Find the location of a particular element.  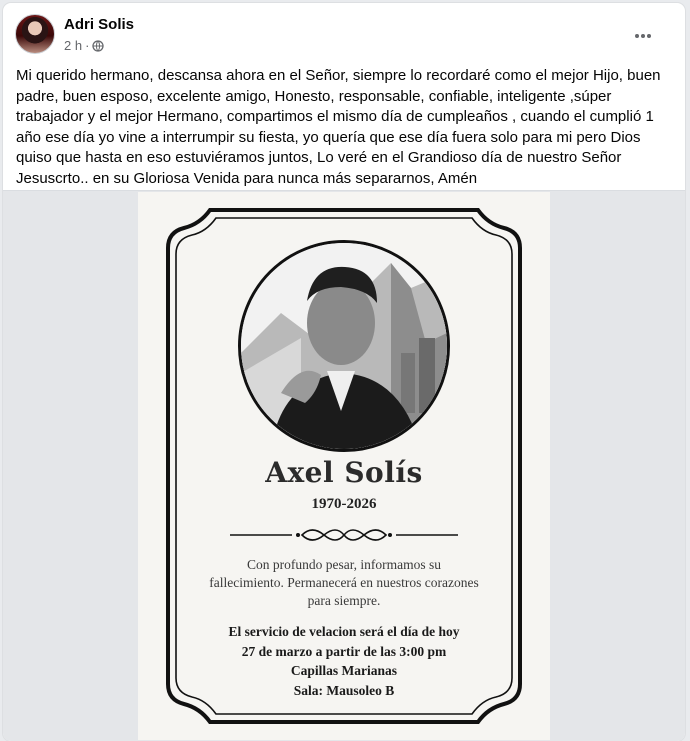

service-room: Sala: Mausoleo B is located at coordinates (344, 690).